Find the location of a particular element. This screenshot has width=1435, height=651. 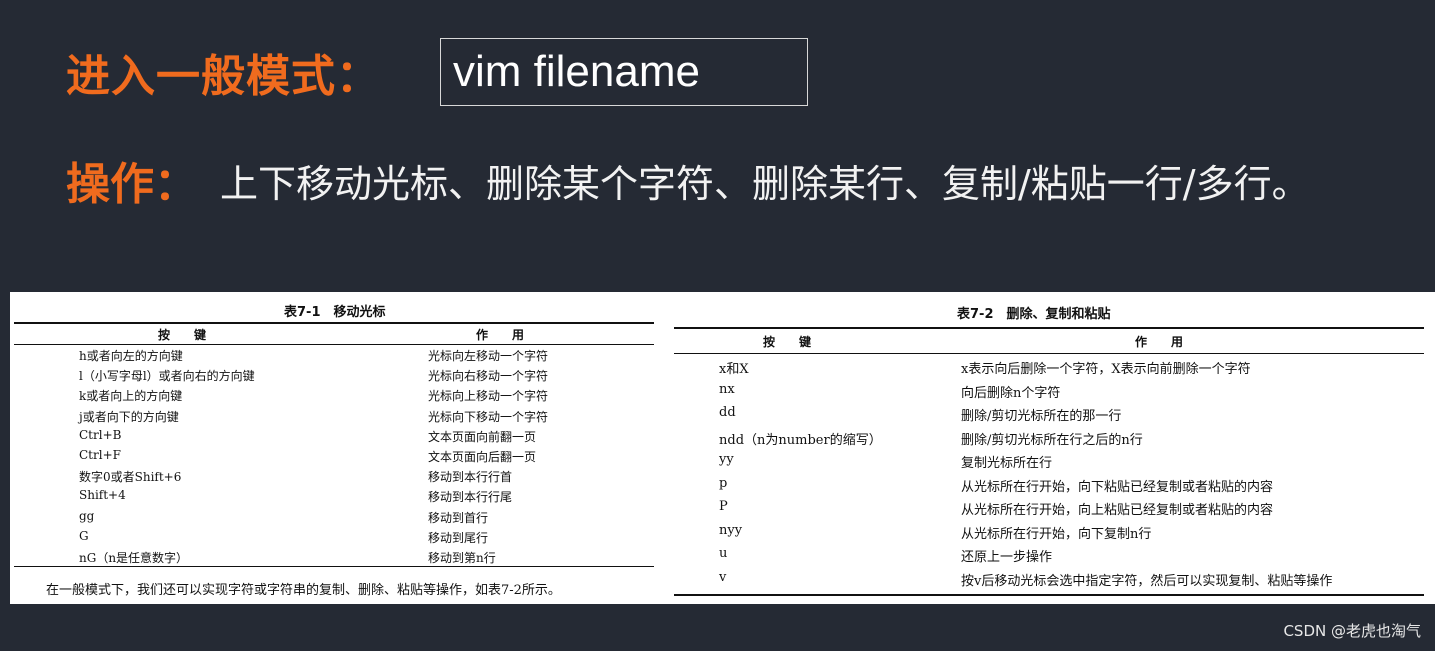

csdn-credit: CSDN @老虎也淘气 is located at coordinates (1352, 631).